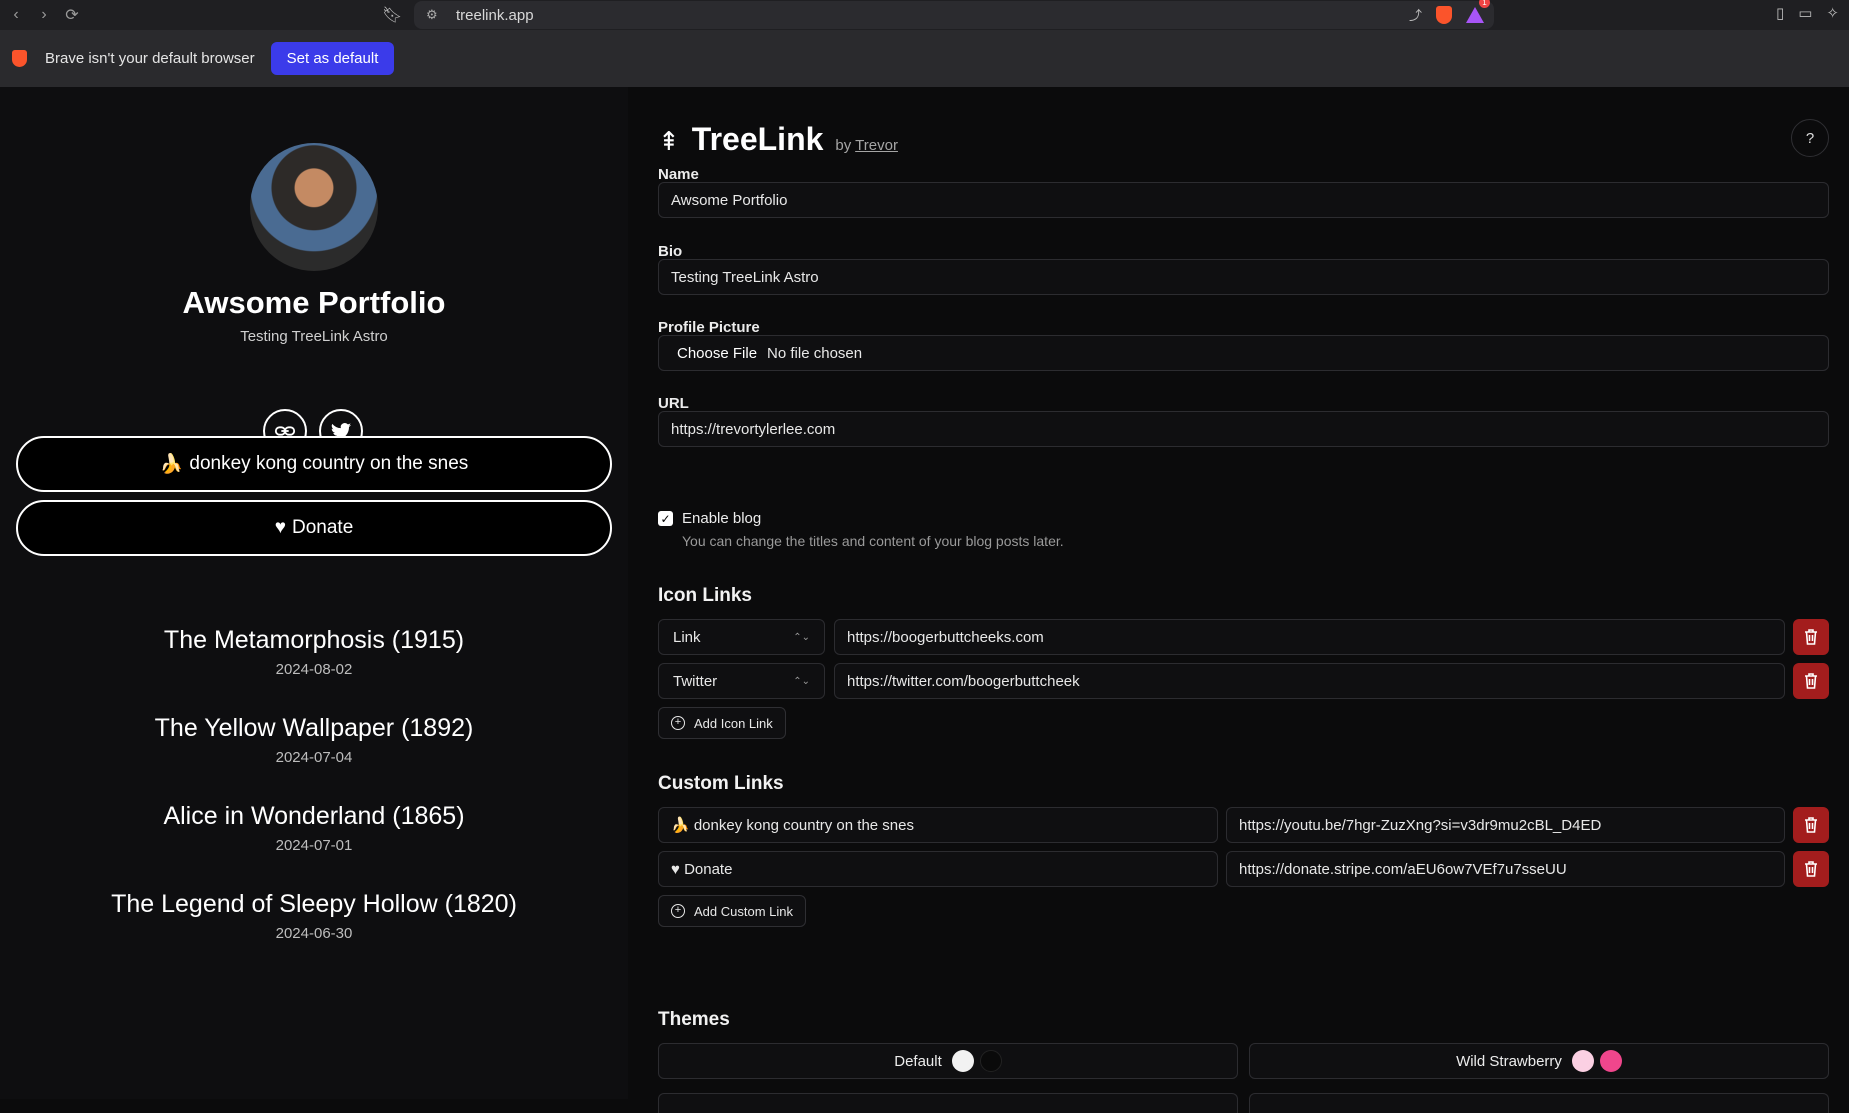 The height and width of the screenshot is (1113, 1849). Describe the element at coordinates (314, 757) in the screenshot. I see `blog-post-date: 2024-07-04` at that location.